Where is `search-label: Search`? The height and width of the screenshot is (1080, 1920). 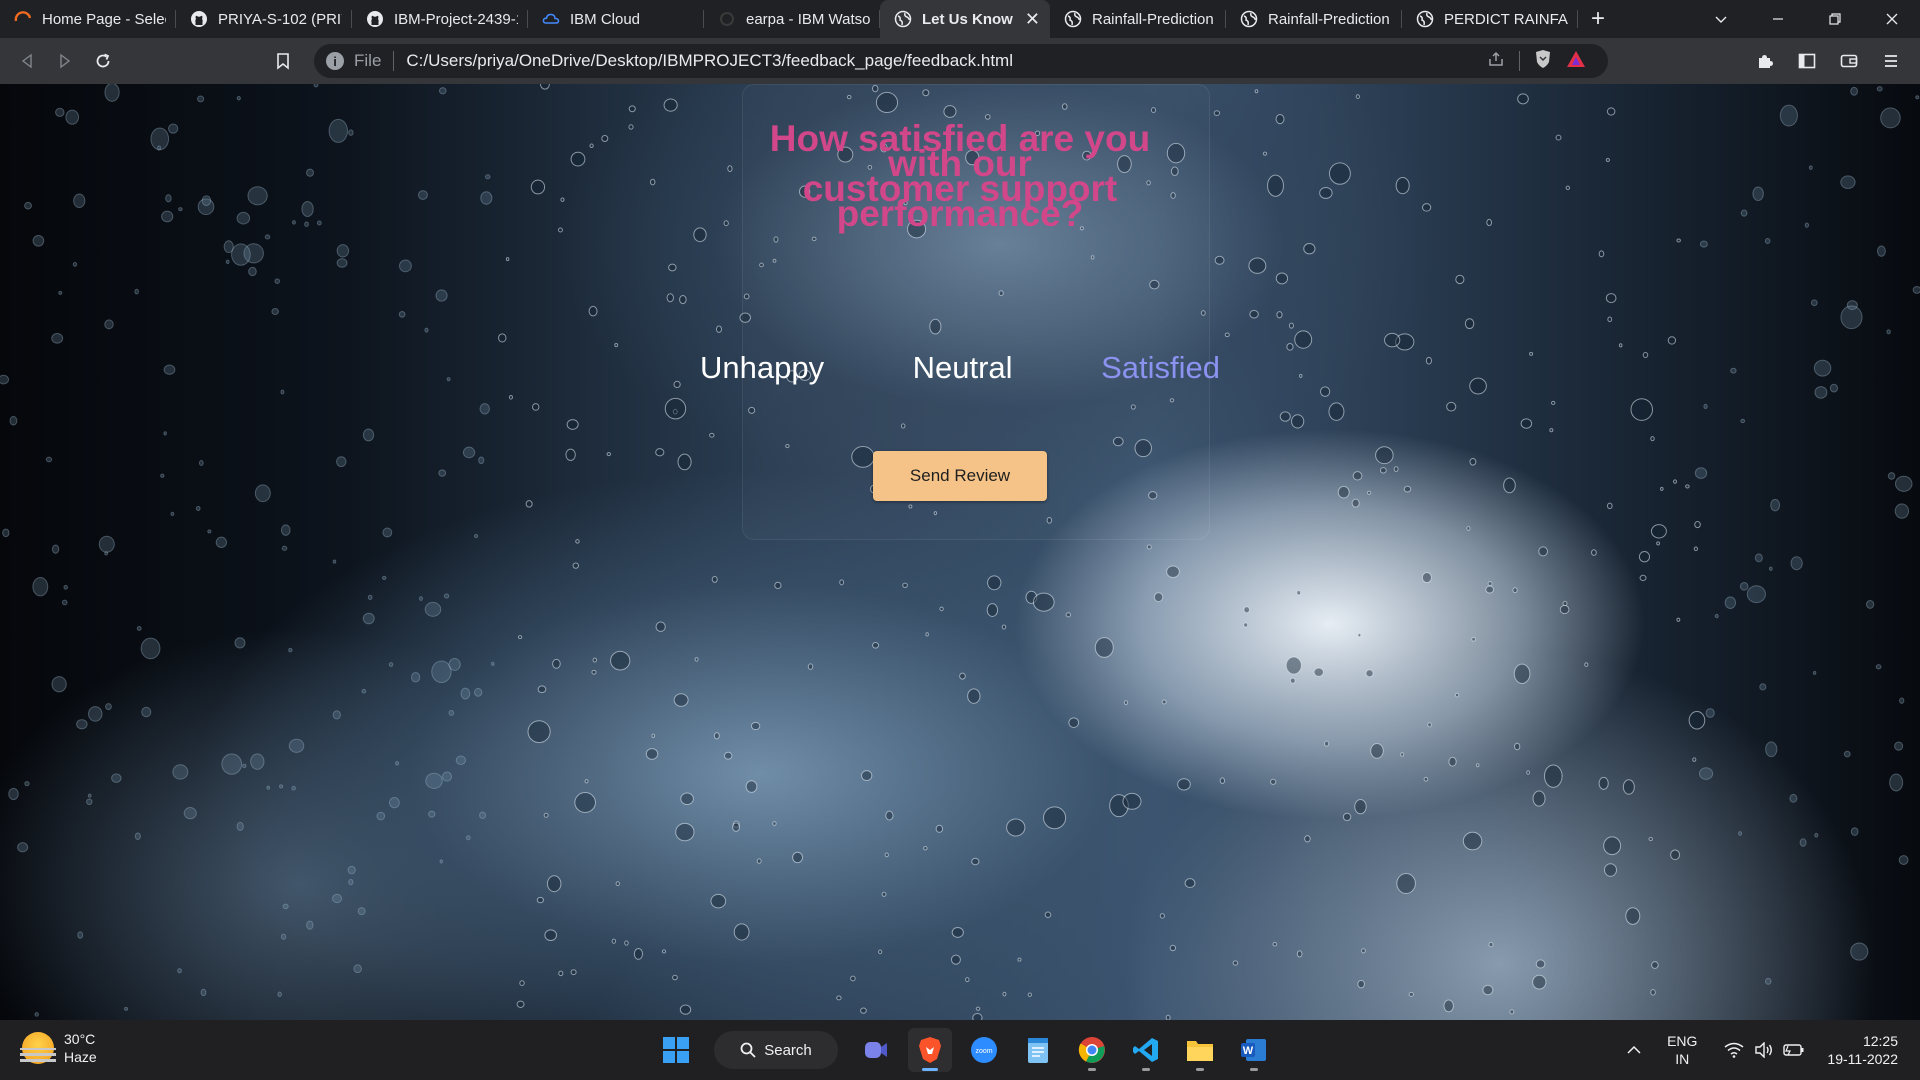 search-label: Search is located at coordinates (788, 1050).